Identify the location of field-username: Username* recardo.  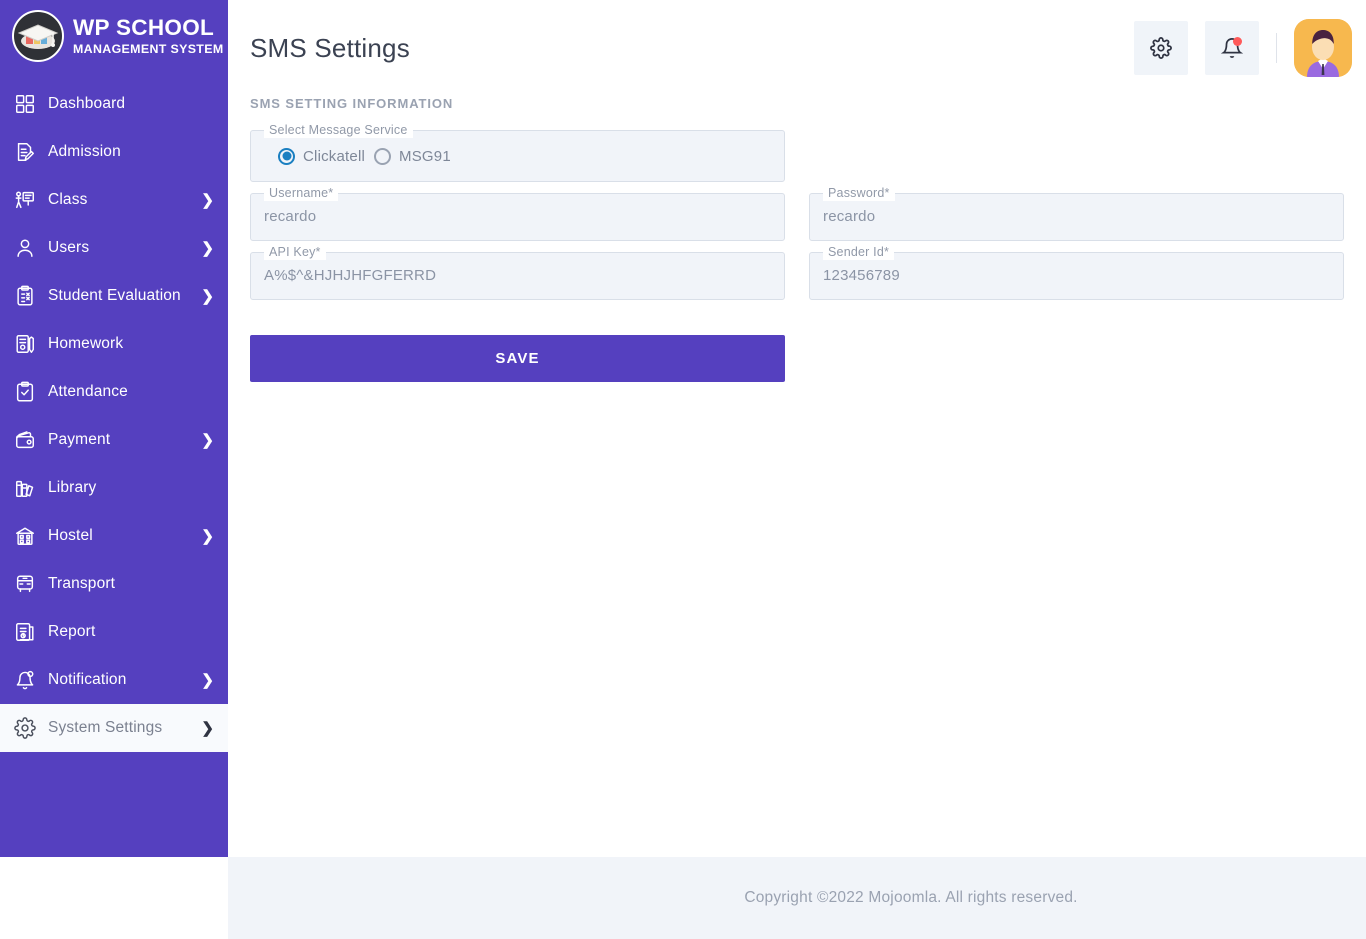
(517, 213).